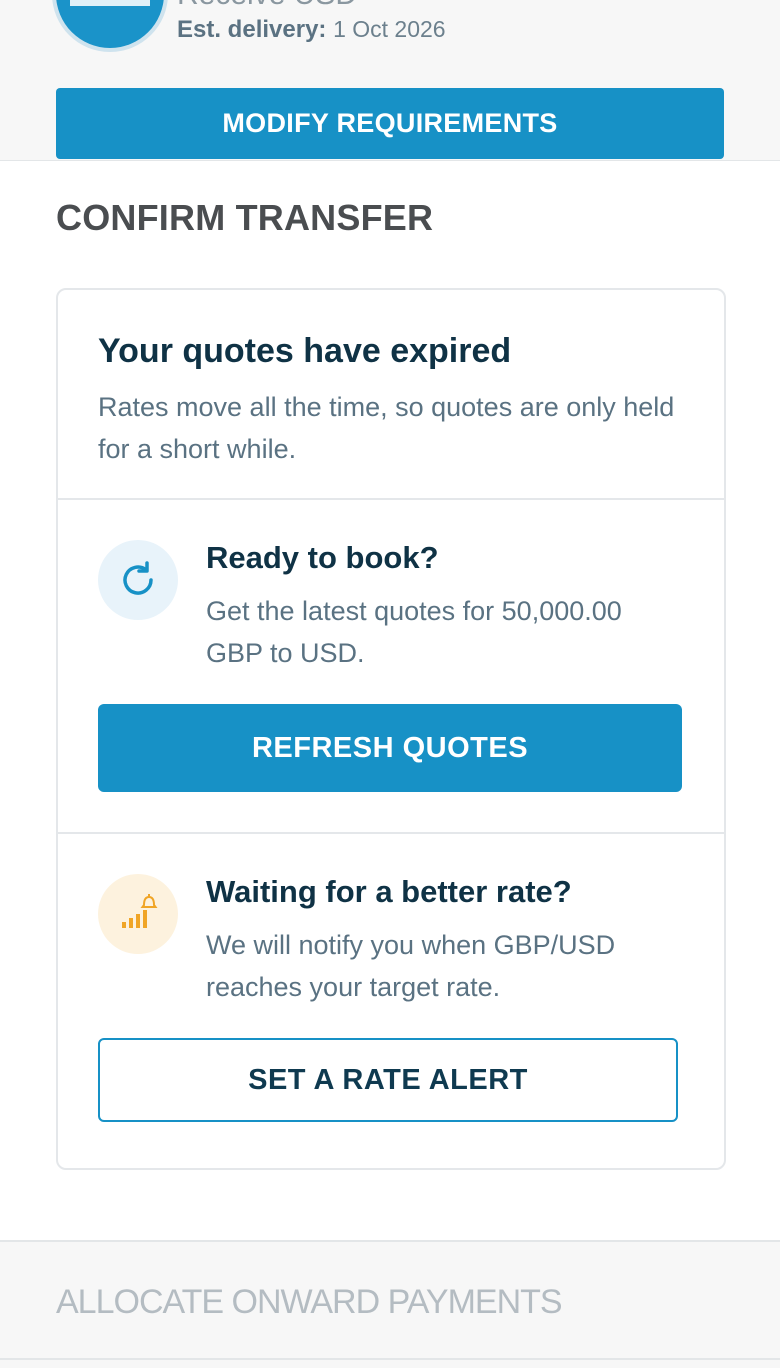 Image resolution: width=780 pixels, height=1368 pixels. I want to click on ready-title: Ready to book?, so click(322, 557).